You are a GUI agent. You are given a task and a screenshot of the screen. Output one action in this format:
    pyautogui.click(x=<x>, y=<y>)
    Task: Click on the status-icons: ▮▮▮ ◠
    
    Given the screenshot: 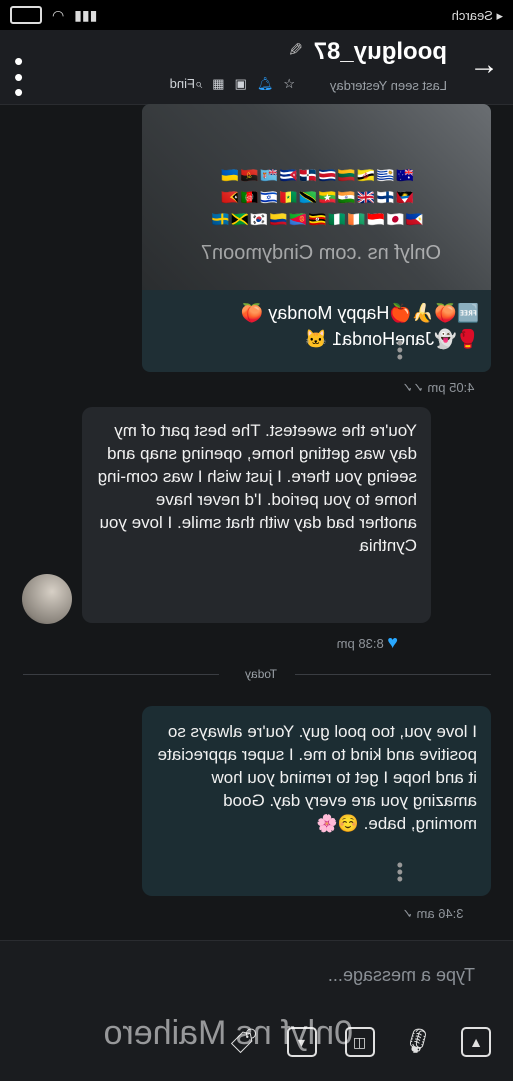 What is the action you would take?
    pyautogui.click(x=53, y=15)
    